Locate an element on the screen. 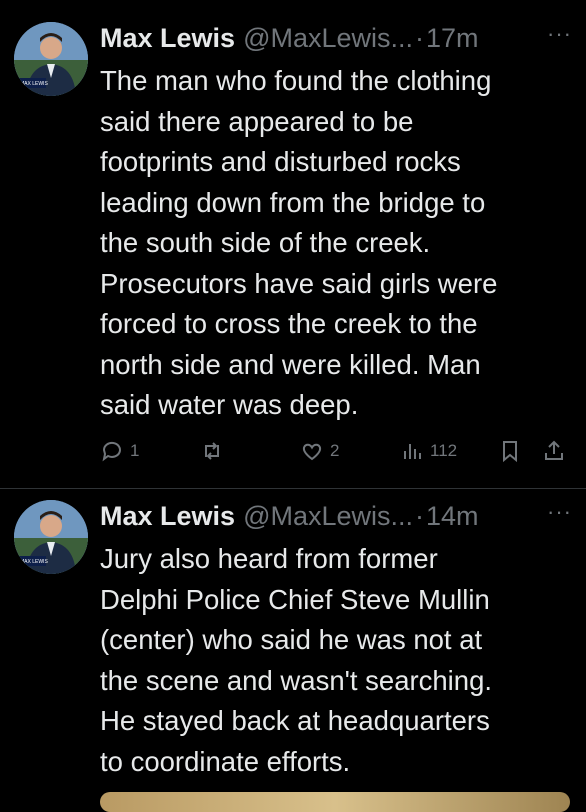  bookmark-button is located at coordinates (510, 451).